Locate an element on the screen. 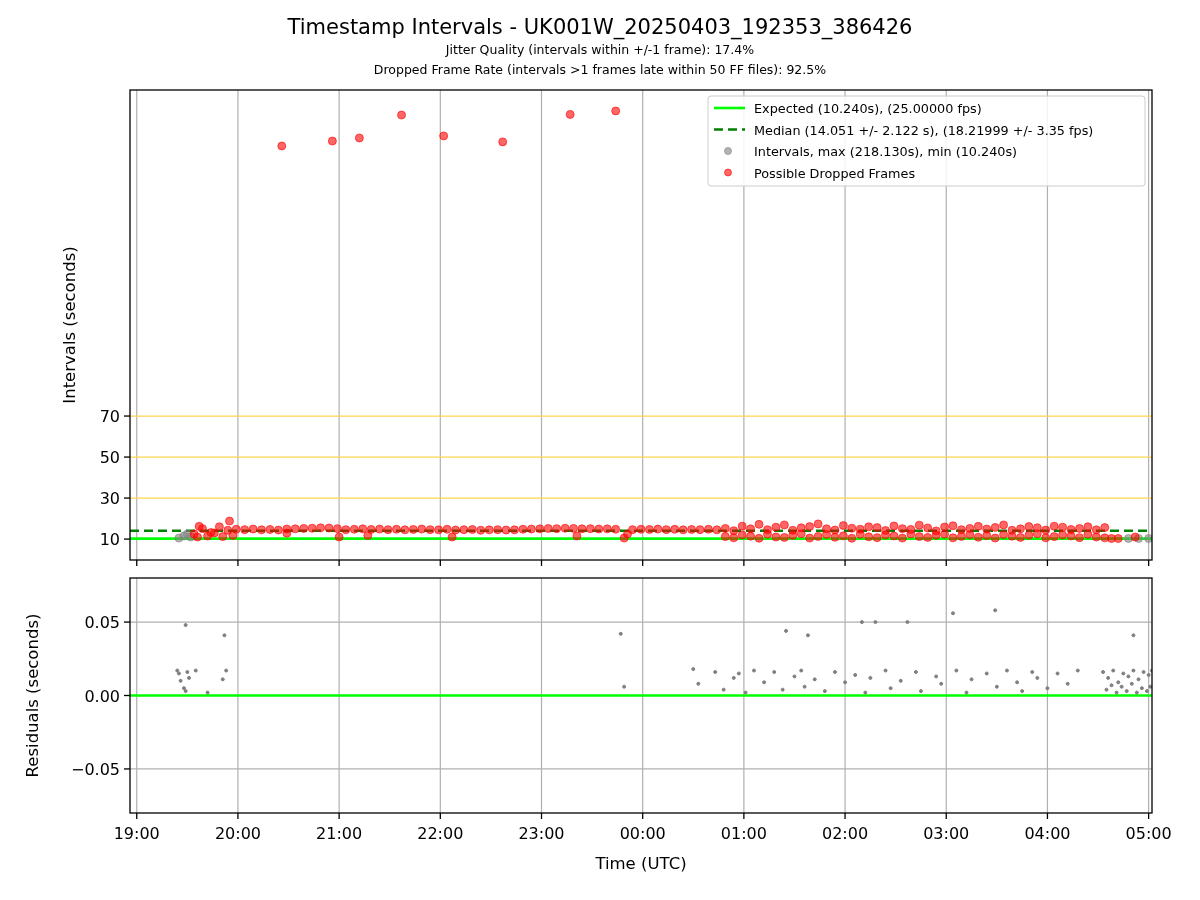 This screenshot has height=900, width=1200. axis-title: Intervals (seconds) is located at coordinates (69, 325).